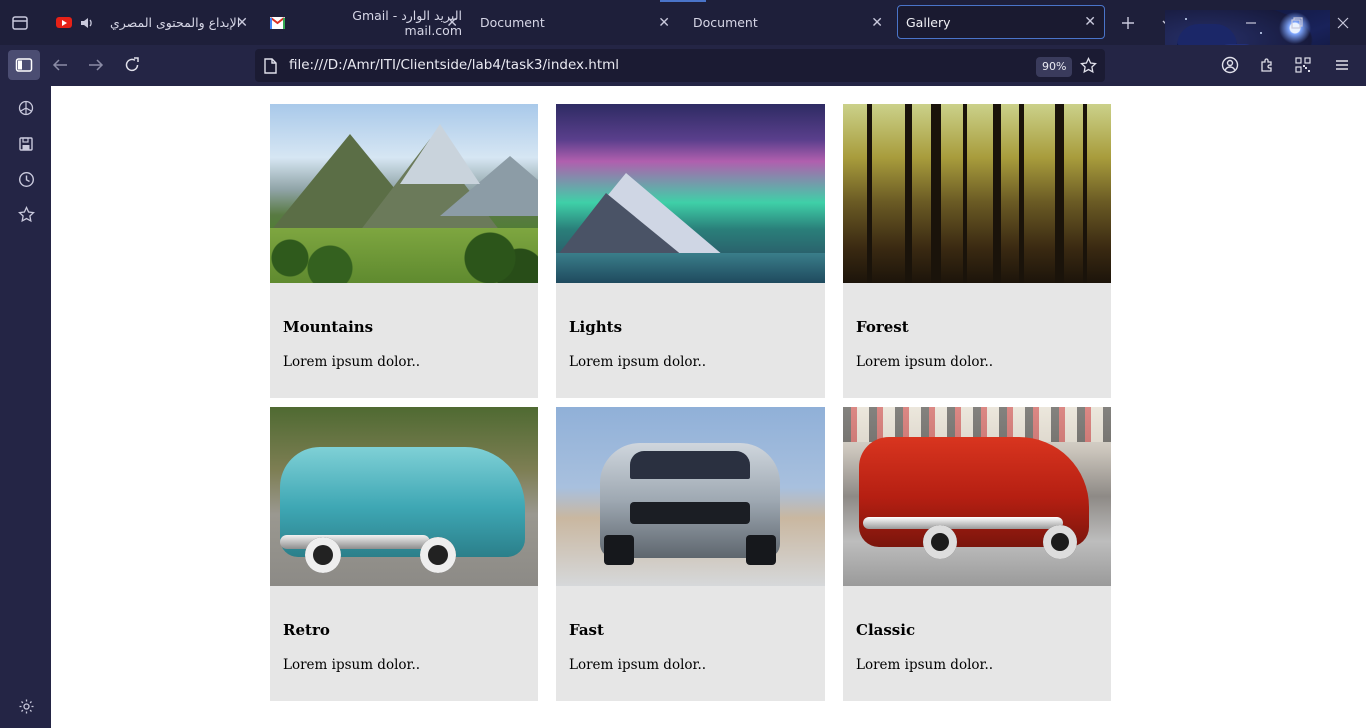 Image resolution: width=1366 pixels, height=728 pixels. What do you see at coordinates (26, 179) in the screenshot?
I see `history-icon` at bounding box center [26, 179].